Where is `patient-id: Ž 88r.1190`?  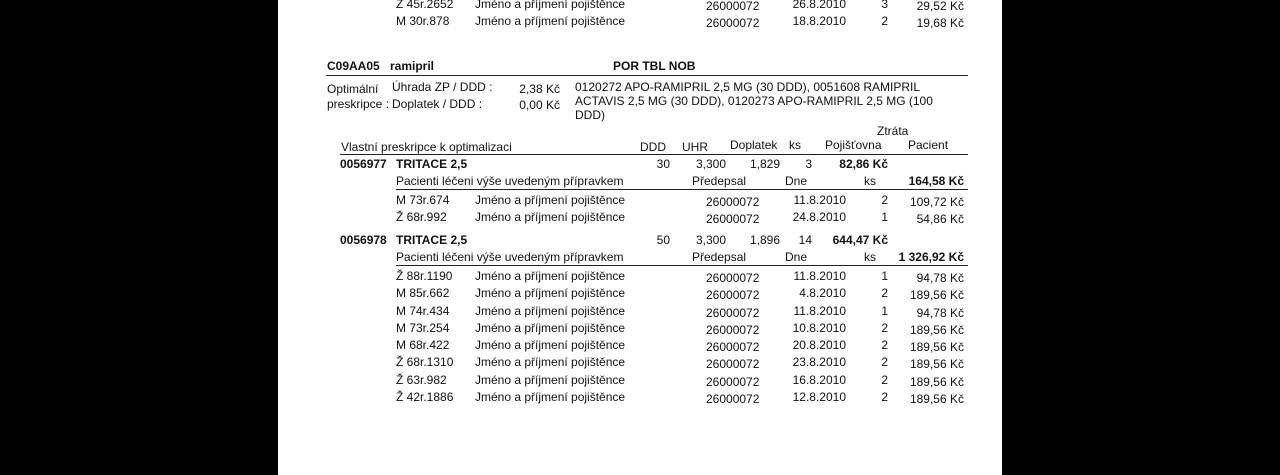 patient-id: Ž 88r.1190 is located at coordinates (424, 276).